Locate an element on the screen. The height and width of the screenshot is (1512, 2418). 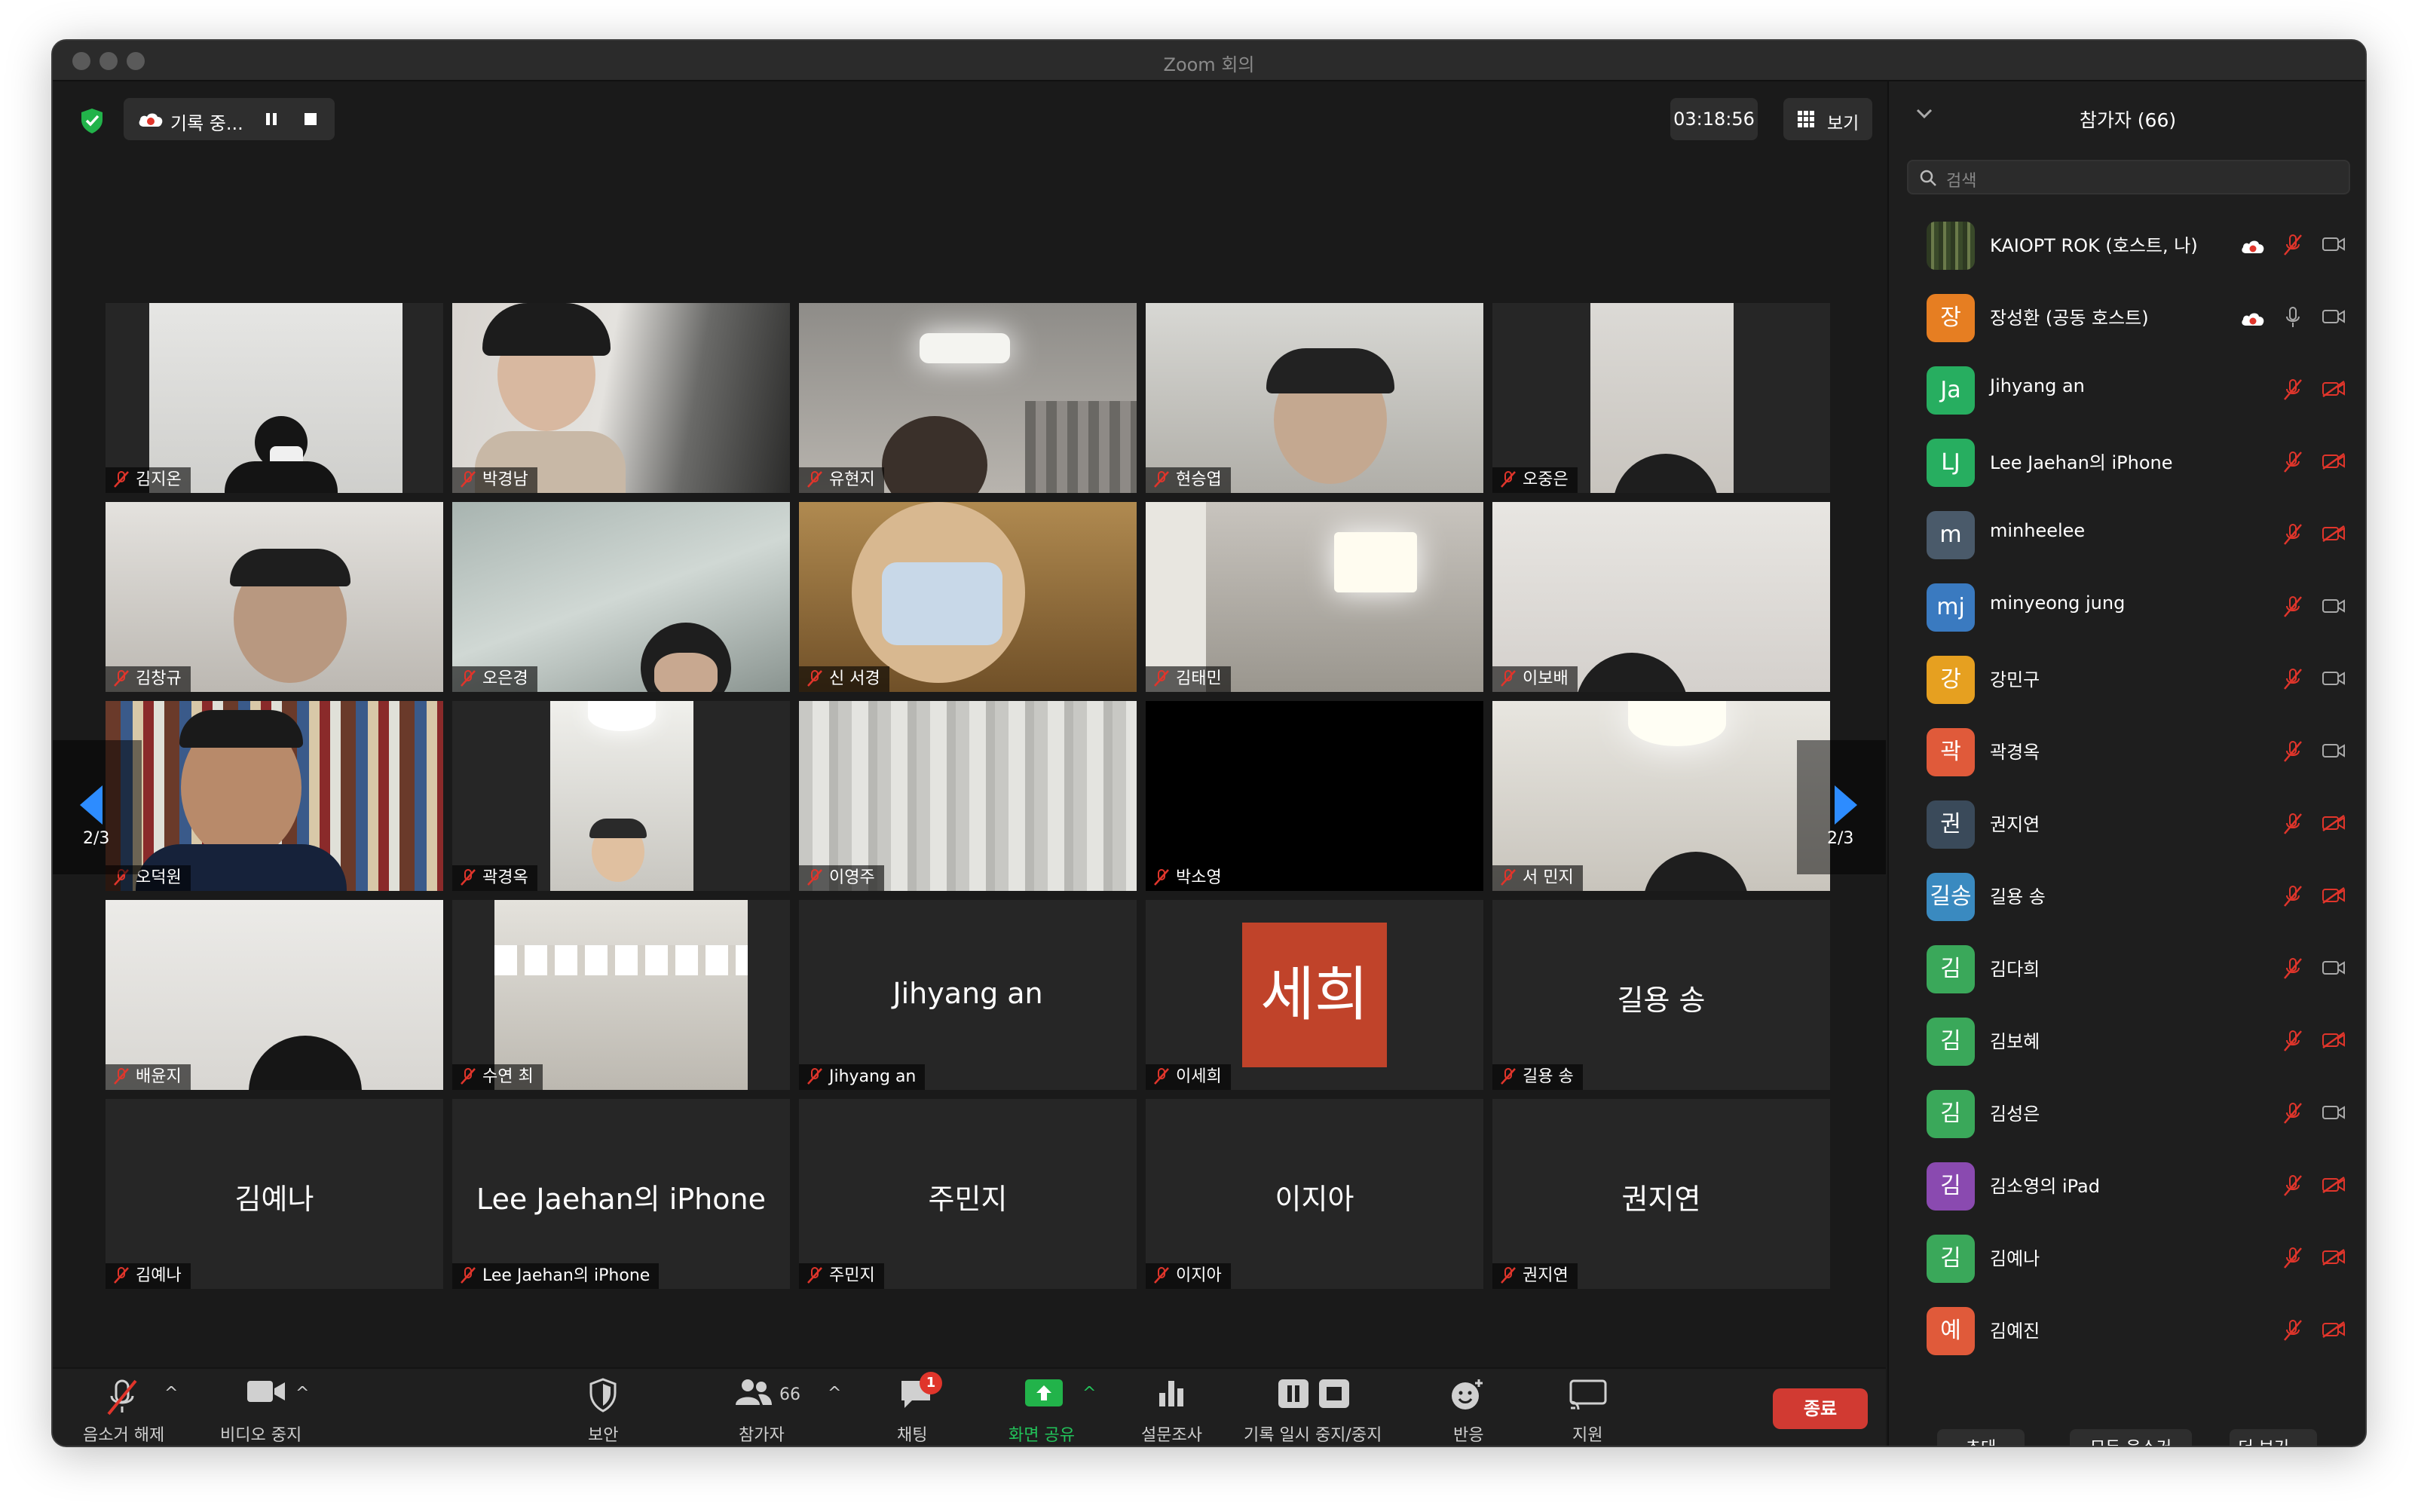
video-tile: 김지온 is located at coordinates (275, 398).